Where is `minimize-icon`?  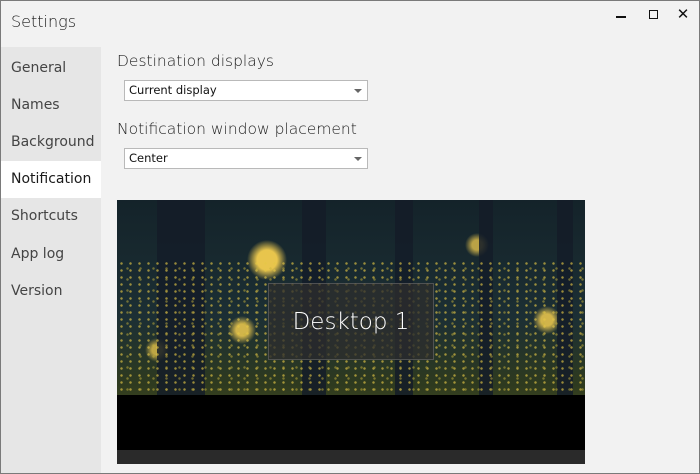
minimize-icon is located at coordinates (621, 17).